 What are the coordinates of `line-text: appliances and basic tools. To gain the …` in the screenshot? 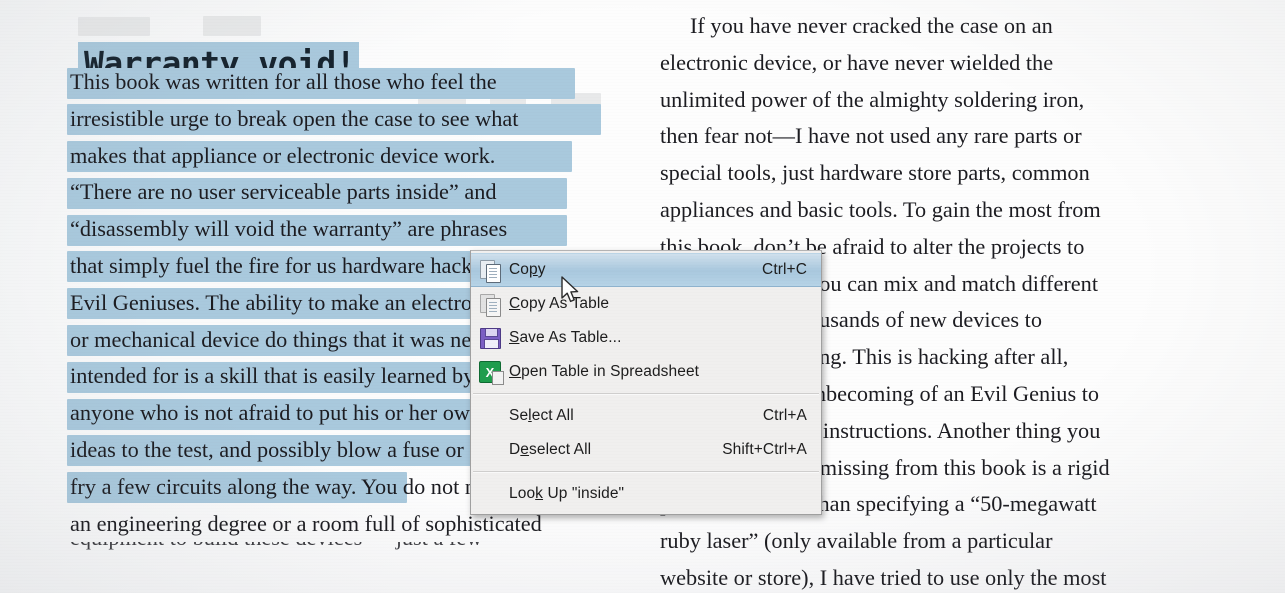 It's located at (880, 209).